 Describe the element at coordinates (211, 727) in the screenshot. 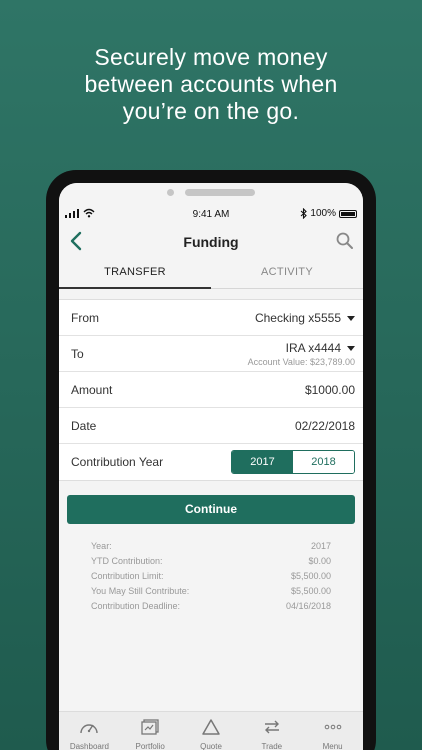

I see `triangle-icon` at that location.